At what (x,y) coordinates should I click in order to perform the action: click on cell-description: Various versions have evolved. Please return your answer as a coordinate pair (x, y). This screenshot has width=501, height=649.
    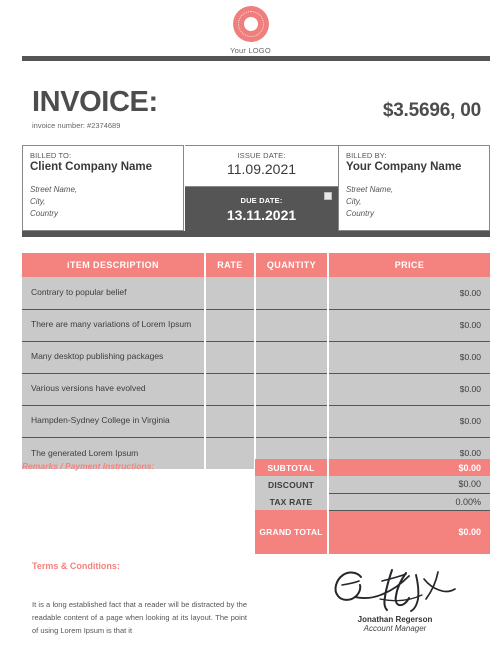
    Looking at the image, I should click on (114, 389).